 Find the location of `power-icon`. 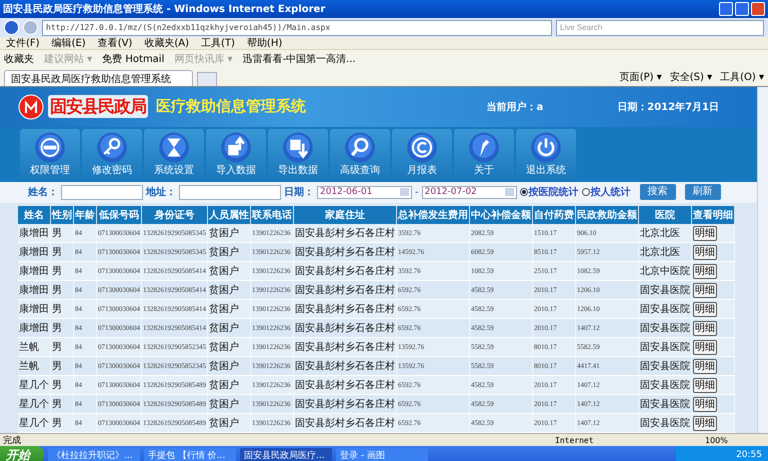

power-icon is located at coordinates (546, 148).